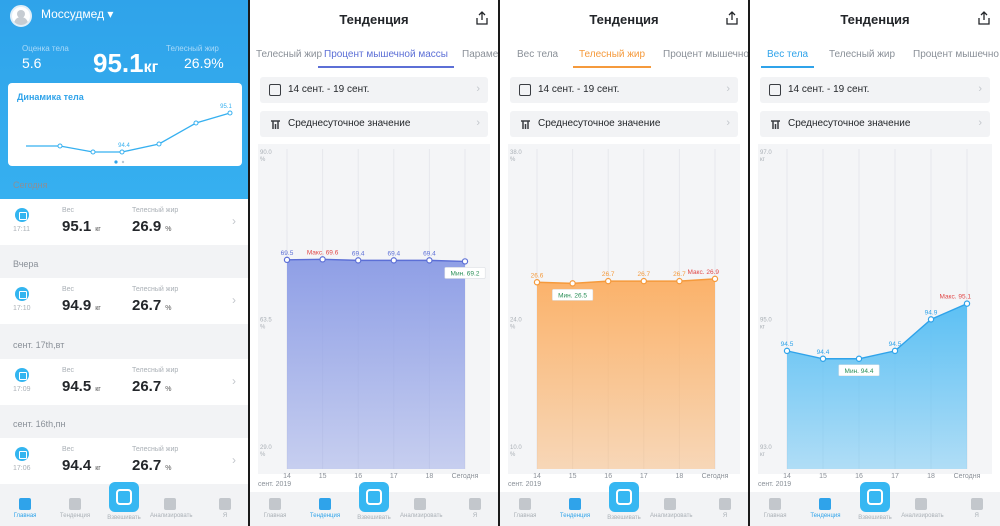 Image resolution: width=1000 pixels, height=526 pixels. What do you see at coordinates (525, 90) in the screenshot?
I see `calendar-icon` at bounding box center [525, 90].